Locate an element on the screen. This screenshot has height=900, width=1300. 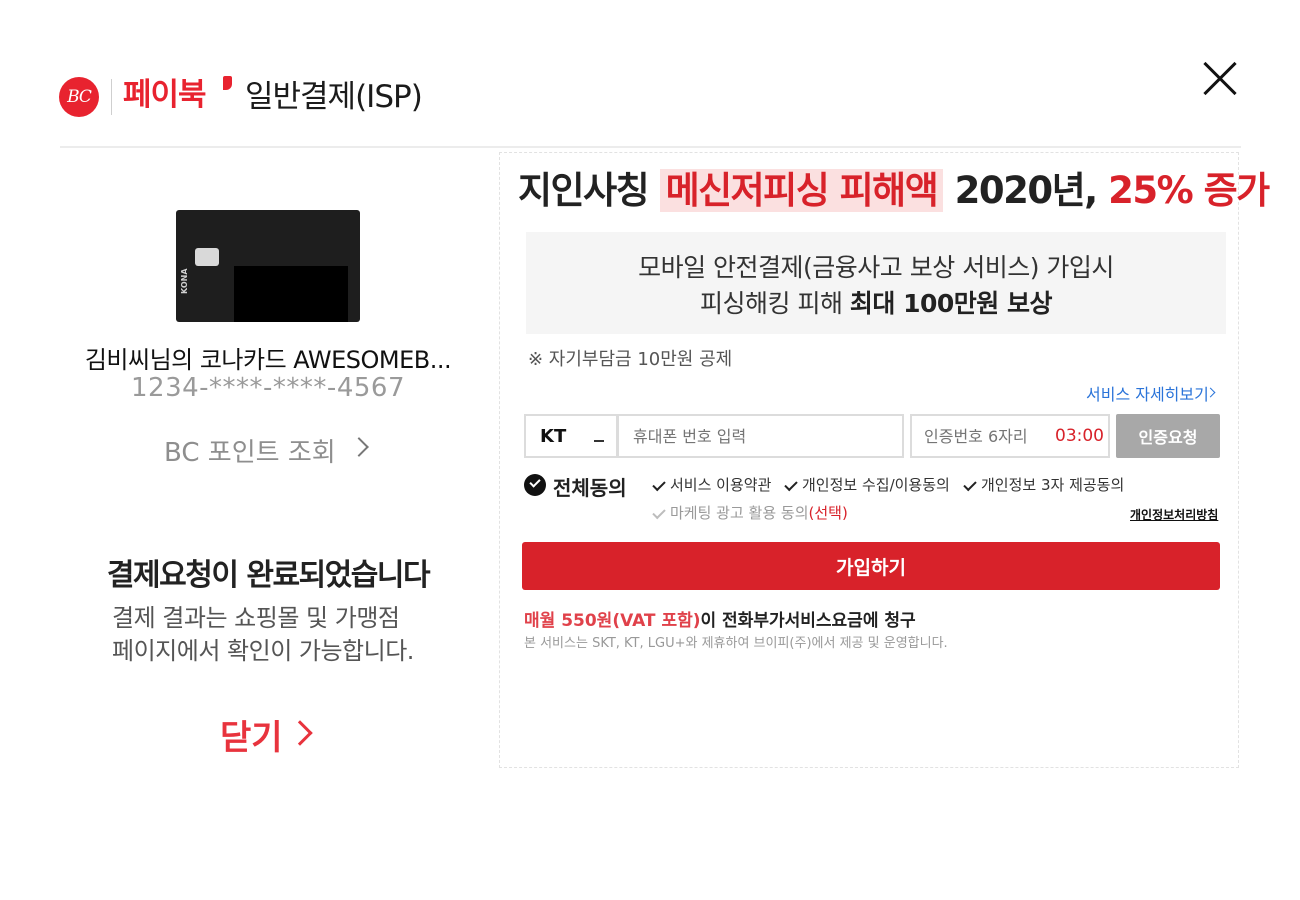
term-label: 개인정보 수집/이용동의 is located at coordinates (876, 485).